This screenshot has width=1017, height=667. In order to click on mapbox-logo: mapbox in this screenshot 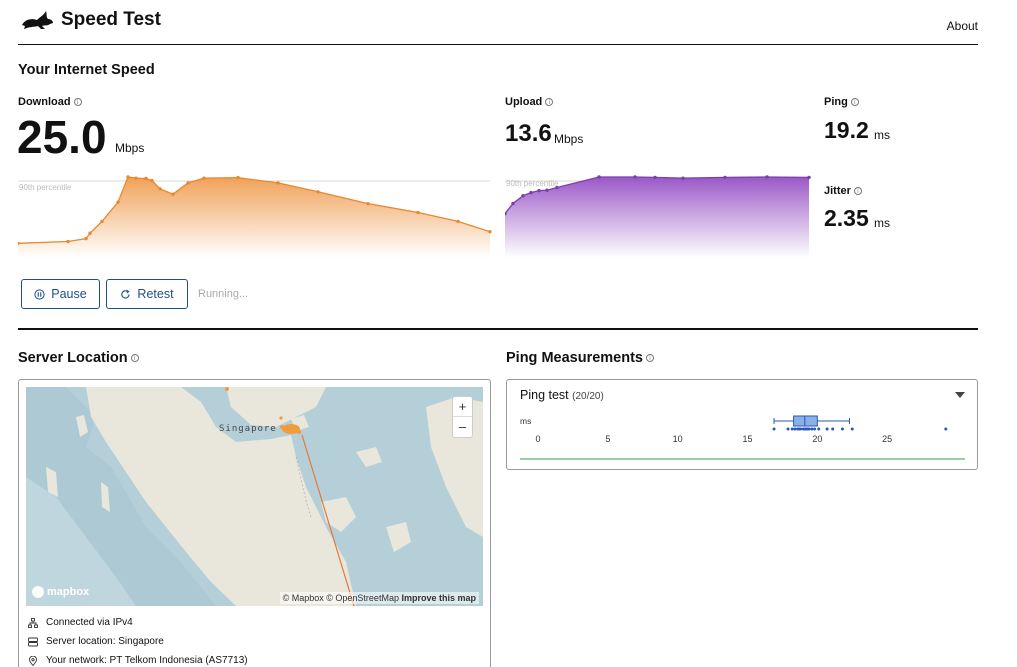, I will do `click(60, 592)`.